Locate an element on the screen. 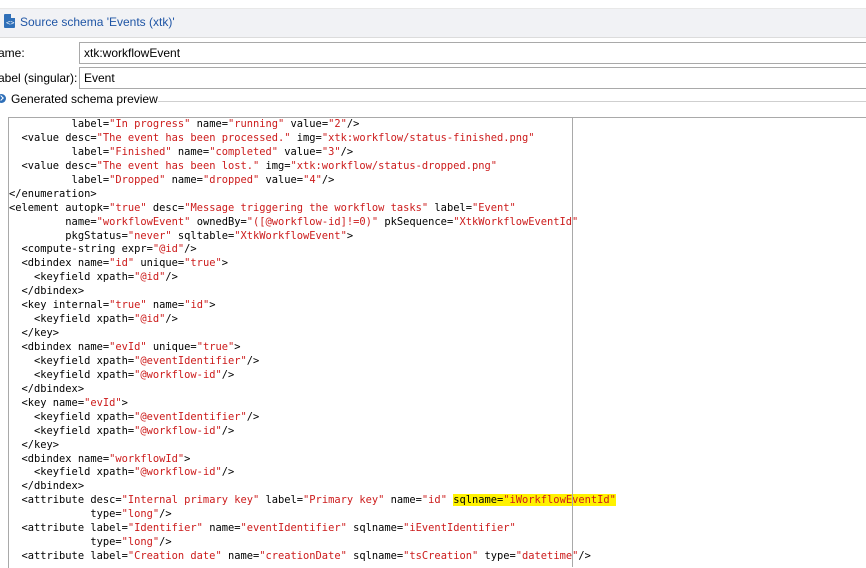 Image resolution: width=866 pixels, height=568 pixels. name-field: xtk:workflowEvent is located at coordinates (472, 53).